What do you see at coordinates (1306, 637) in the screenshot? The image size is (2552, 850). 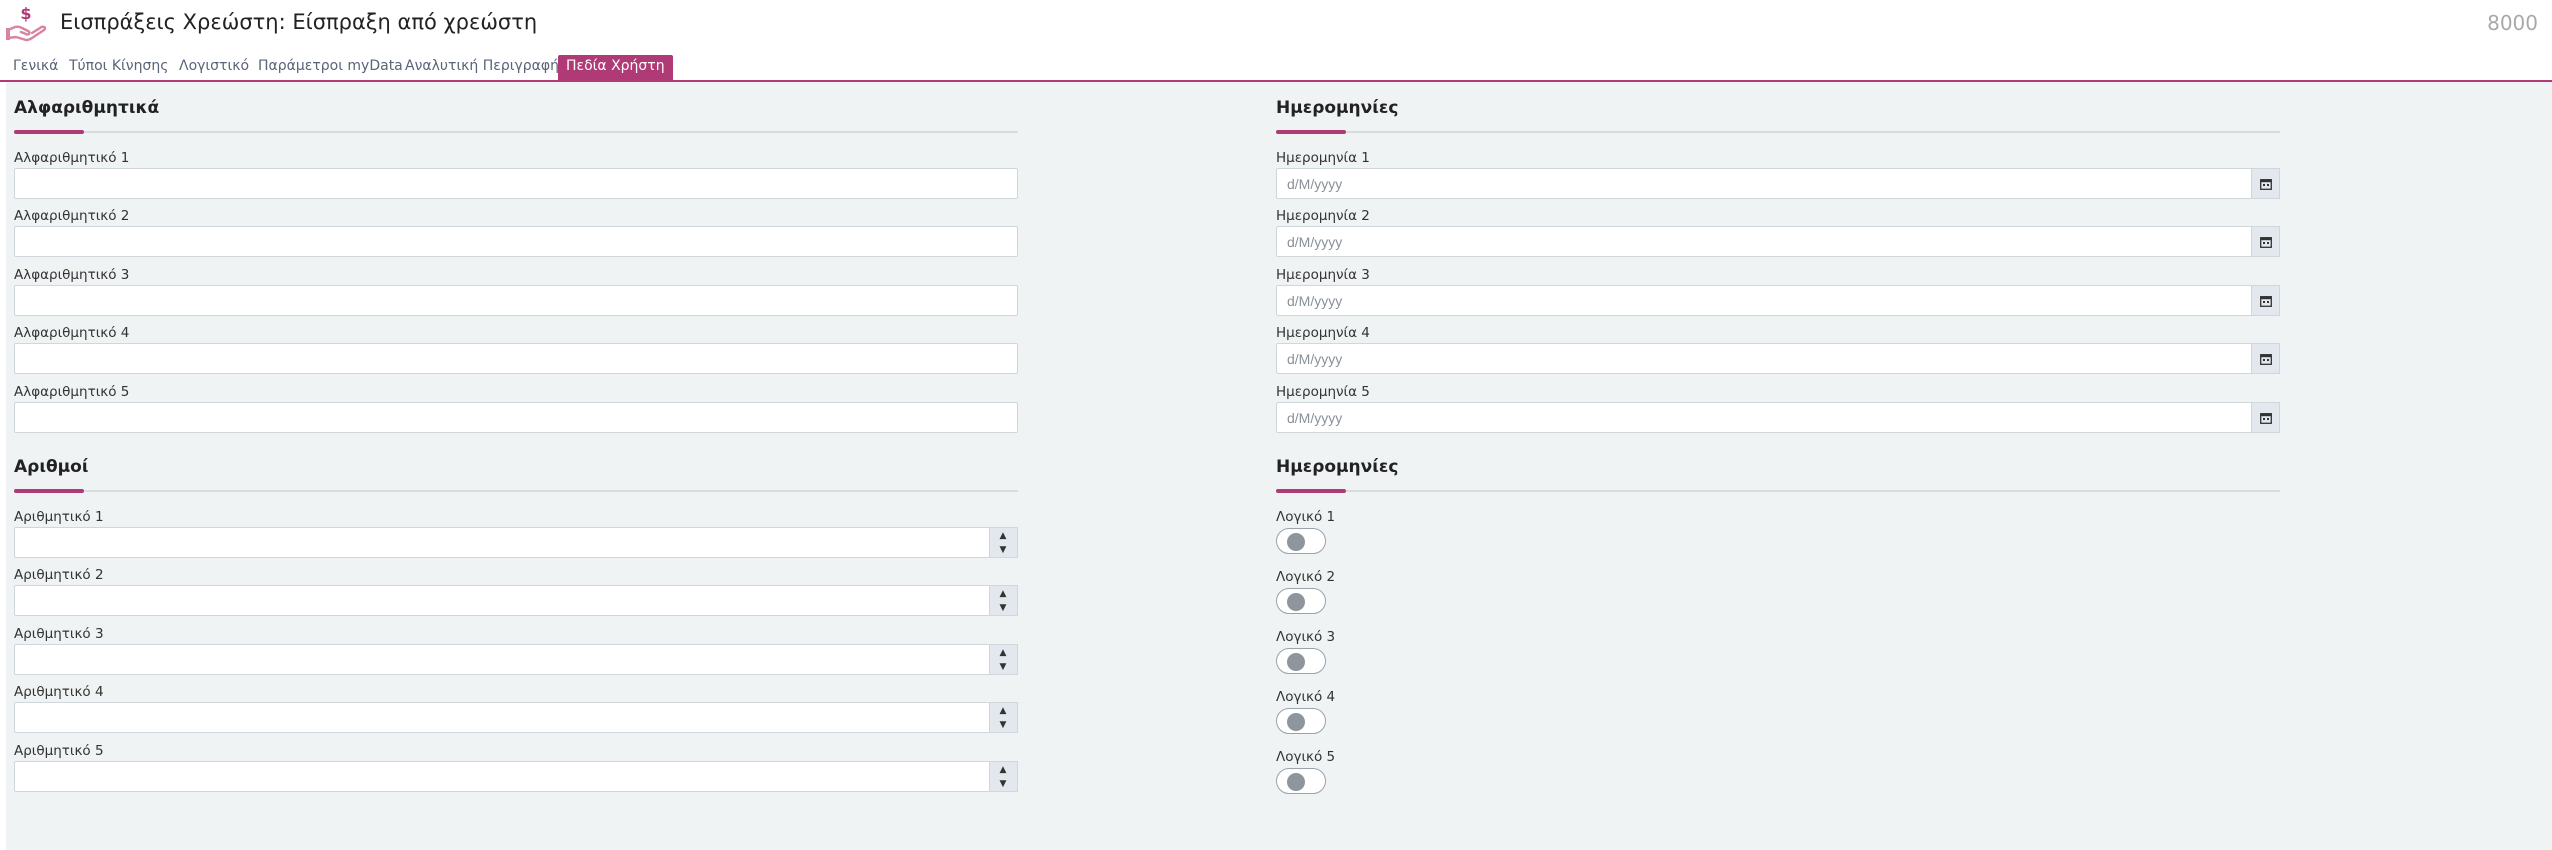 I see `bool-3-label: Λογικό 3` at bounding box center [1306, 637].